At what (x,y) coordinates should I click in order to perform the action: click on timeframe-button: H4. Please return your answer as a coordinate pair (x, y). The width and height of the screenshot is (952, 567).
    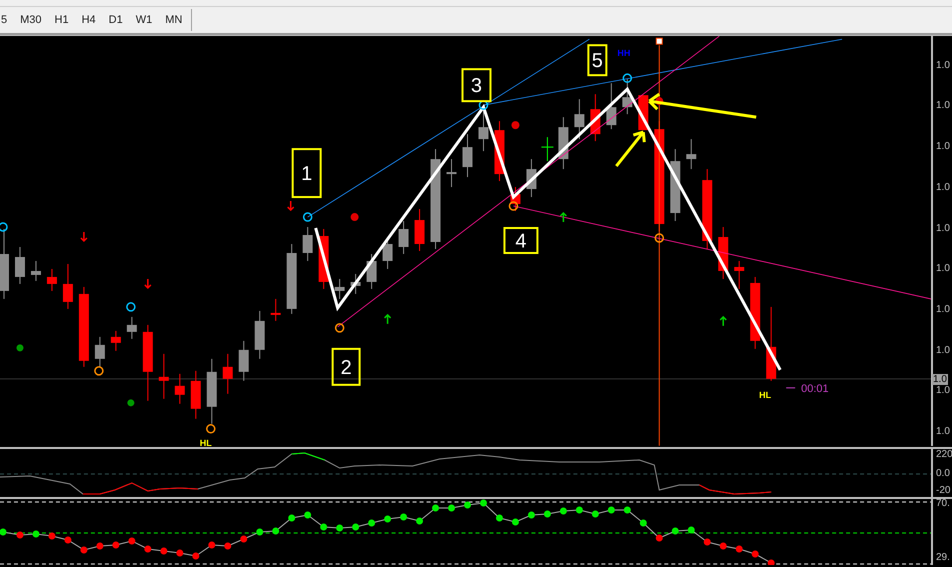
    Looking at the image, I should click on (88, 20).